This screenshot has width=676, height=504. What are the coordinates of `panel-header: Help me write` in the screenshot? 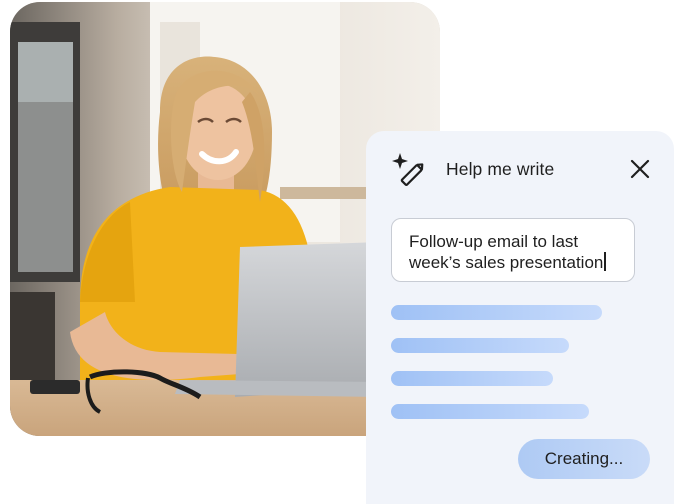 It's located at (520, 169).